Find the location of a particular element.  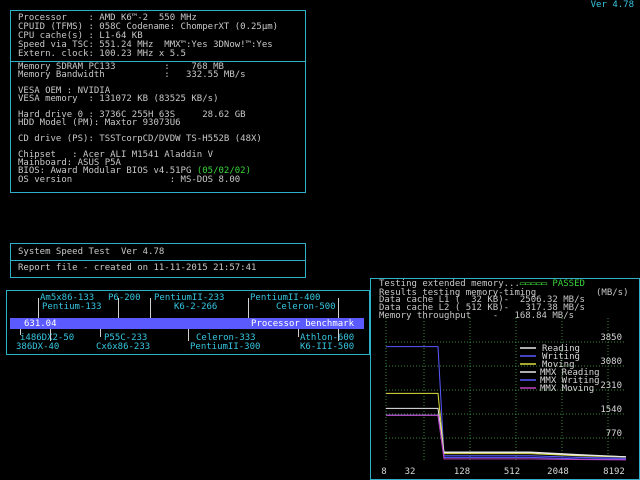

chart-x-tick: 512 is located at coordinates (512, 472).